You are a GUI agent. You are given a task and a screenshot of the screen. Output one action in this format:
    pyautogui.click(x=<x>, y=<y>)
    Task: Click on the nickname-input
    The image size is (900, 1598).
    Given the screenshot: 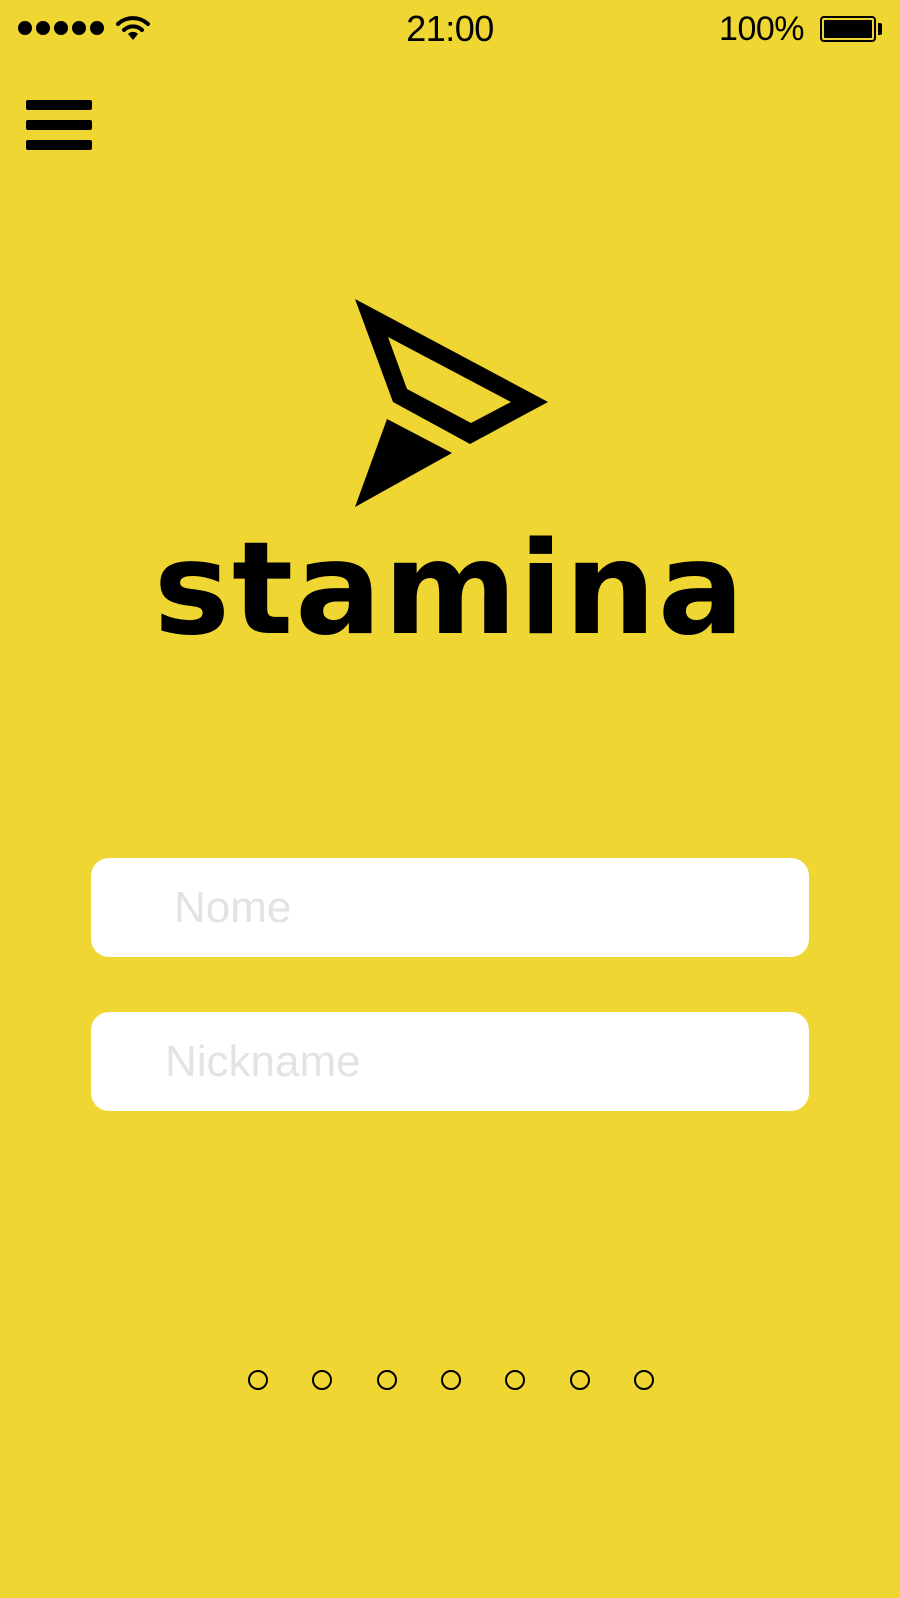 What is the action you would take?
    pyautogui.click(x=450, y=1061)
    